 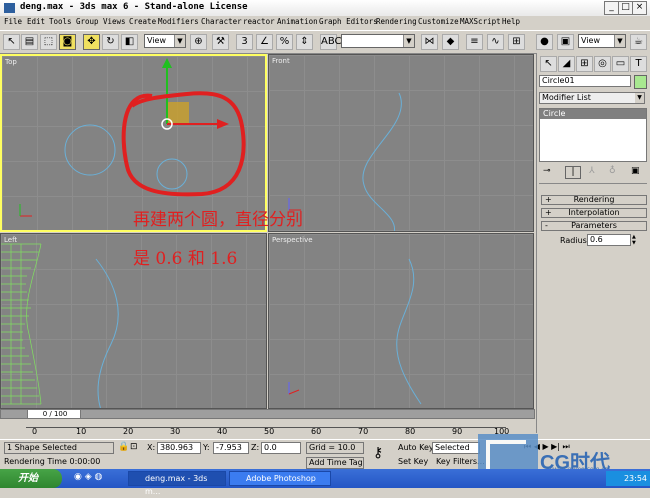 I want to click on spinner-snap-icon: ⇕, so click(x=304, y=42).